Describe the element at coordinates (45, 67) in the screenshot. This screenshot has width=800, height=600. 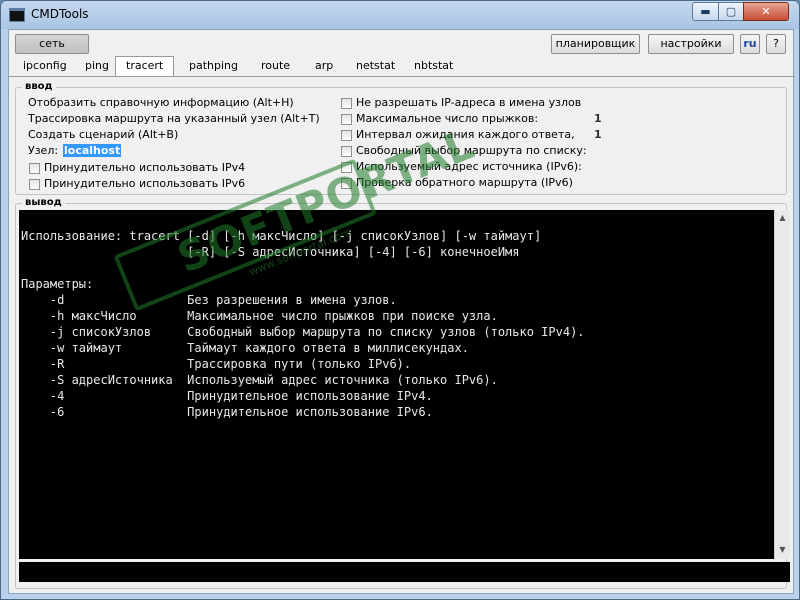
I see `tab-ipconfig: ipconfig` at that location.